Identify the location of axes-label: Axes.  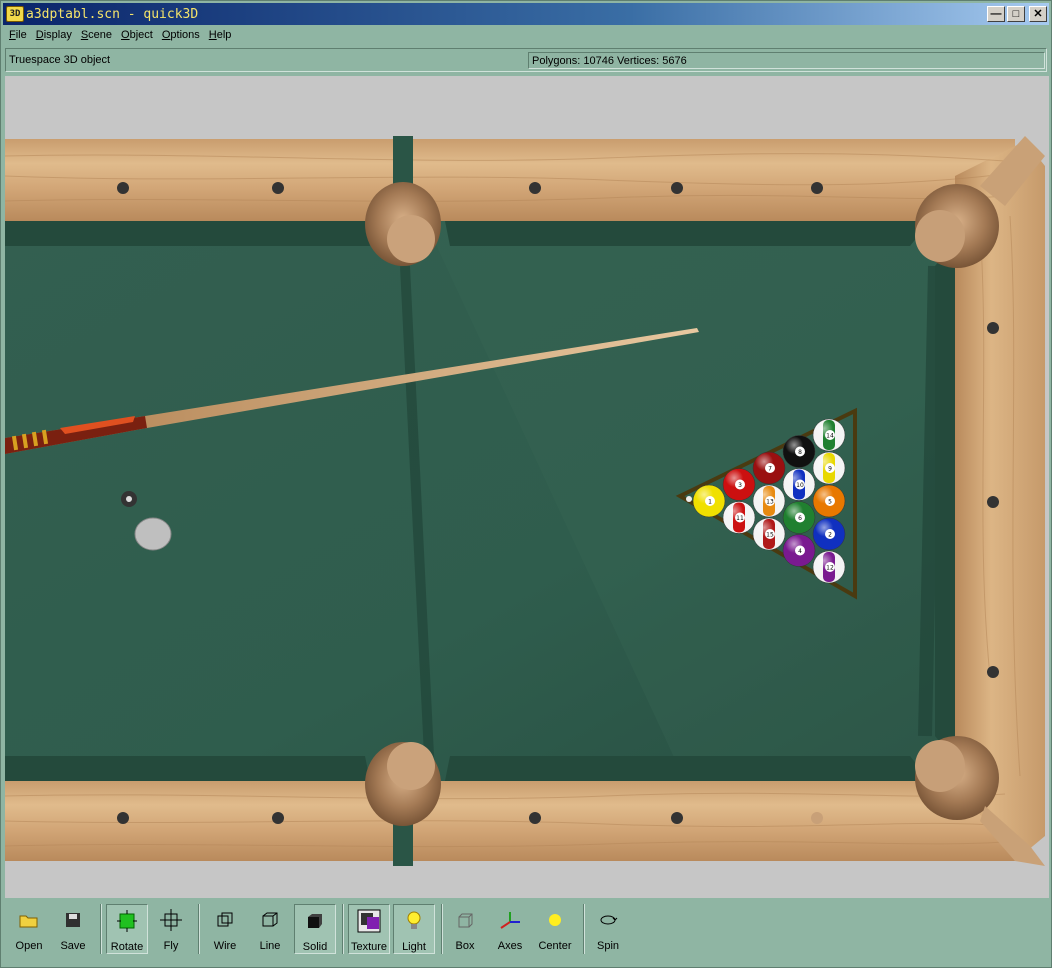
(510, 946).